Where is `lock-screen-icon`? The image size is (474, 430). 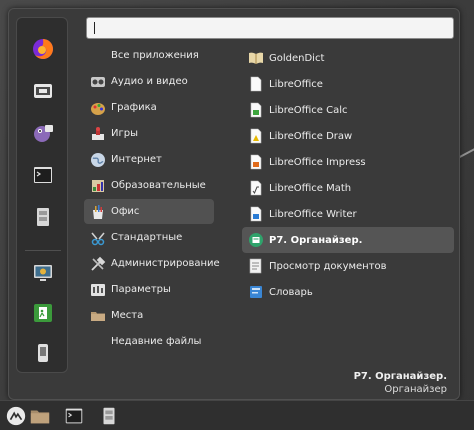 lock-screen-icon is located at coordinates (43, 273).